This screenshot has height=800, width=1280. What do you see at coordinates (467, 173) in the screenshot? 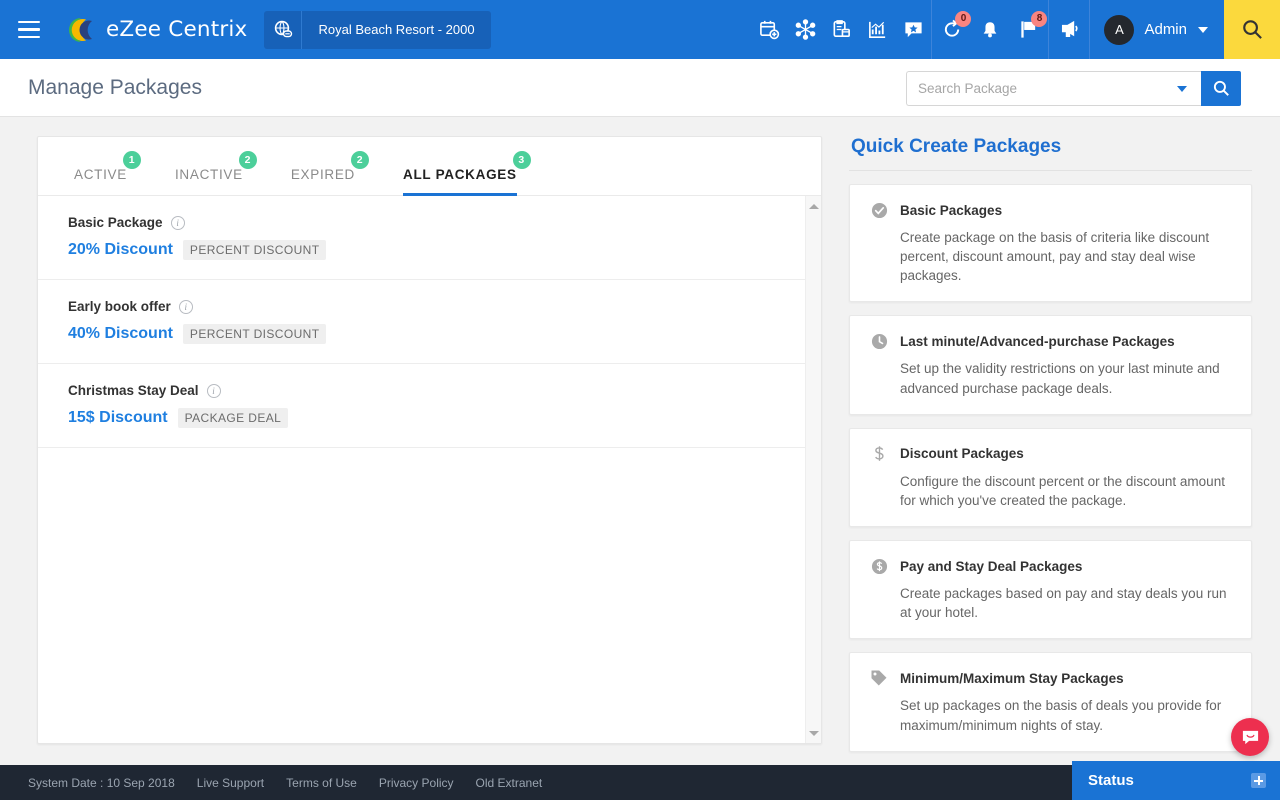
I see `tab-all-packages: ALL PACKAGES 3` at bounding box center [467, 173].